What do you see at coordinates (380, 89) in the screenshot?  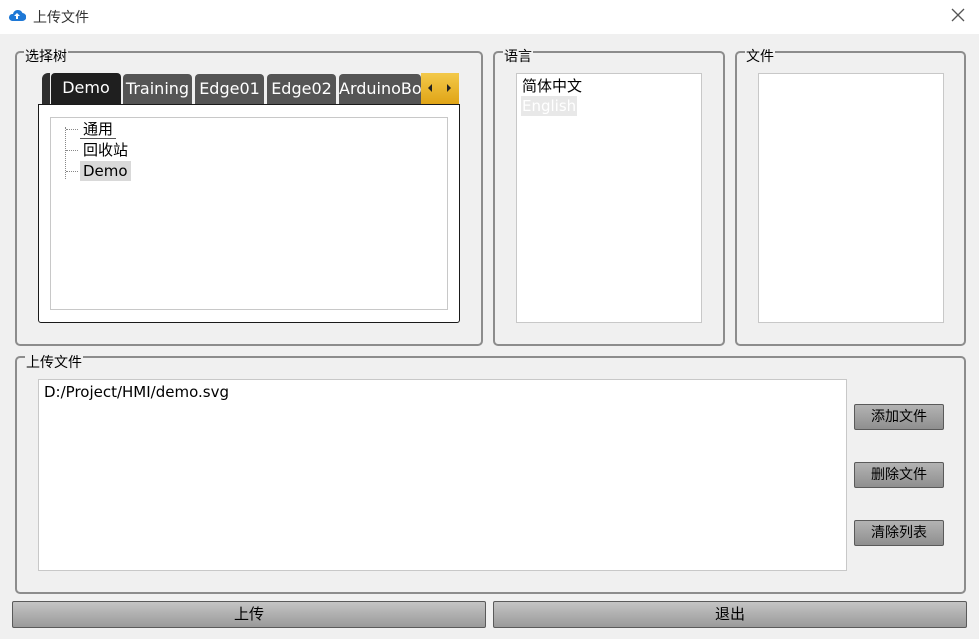 I see `tab-arduinobo: ArduinoBo` at bounding box center [380, 89].